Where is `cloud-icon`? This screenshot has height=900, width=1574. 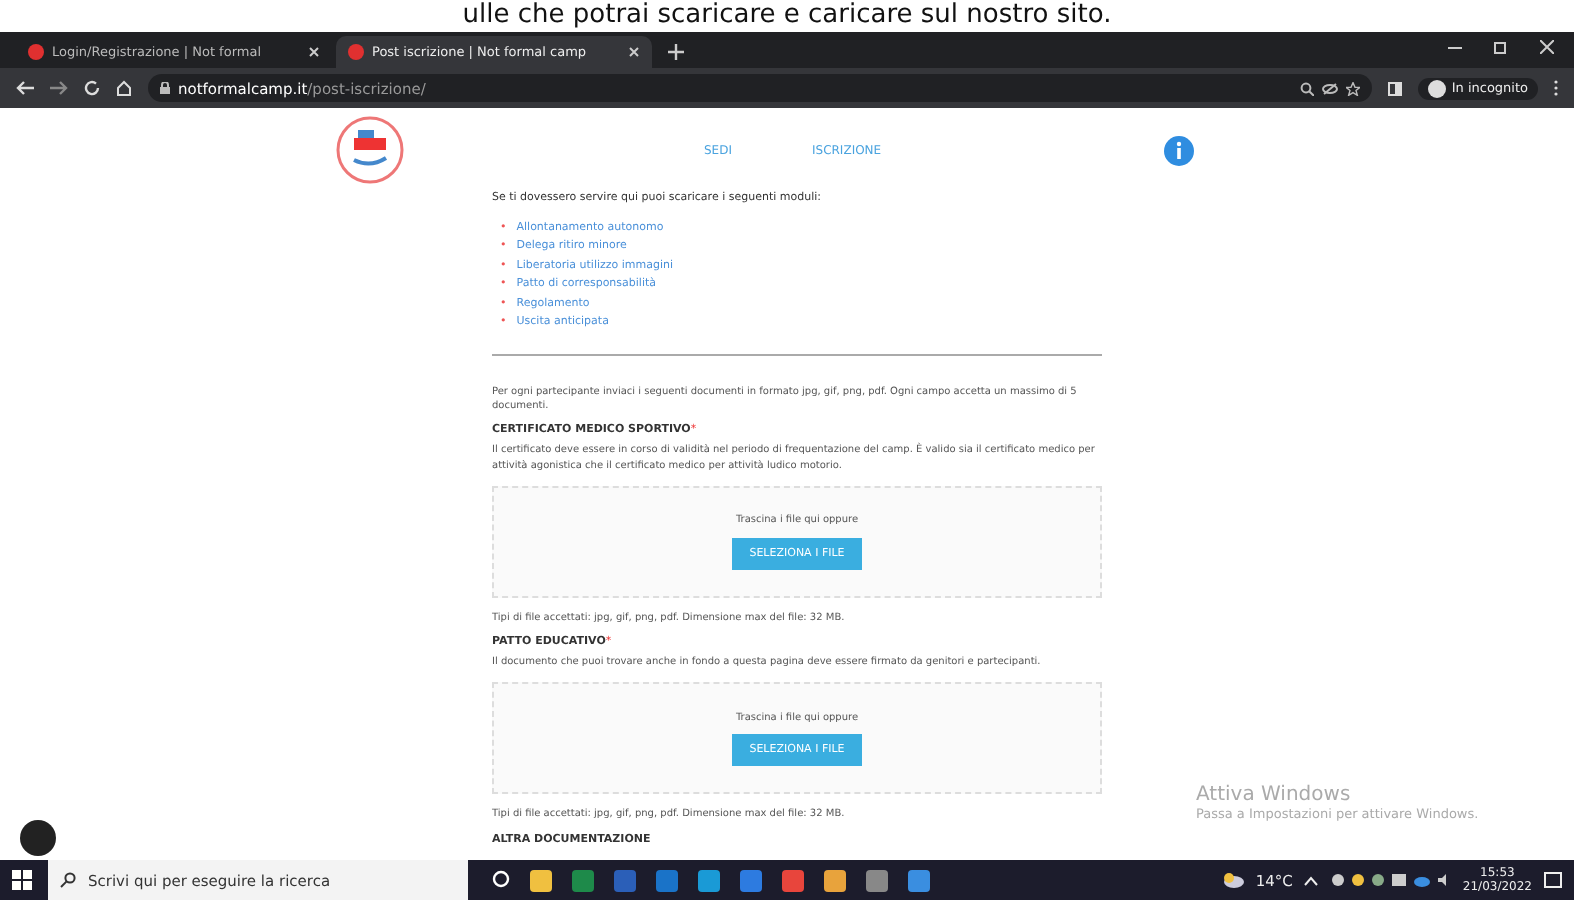
cloud-icon is located at coordinates (1232, 880).